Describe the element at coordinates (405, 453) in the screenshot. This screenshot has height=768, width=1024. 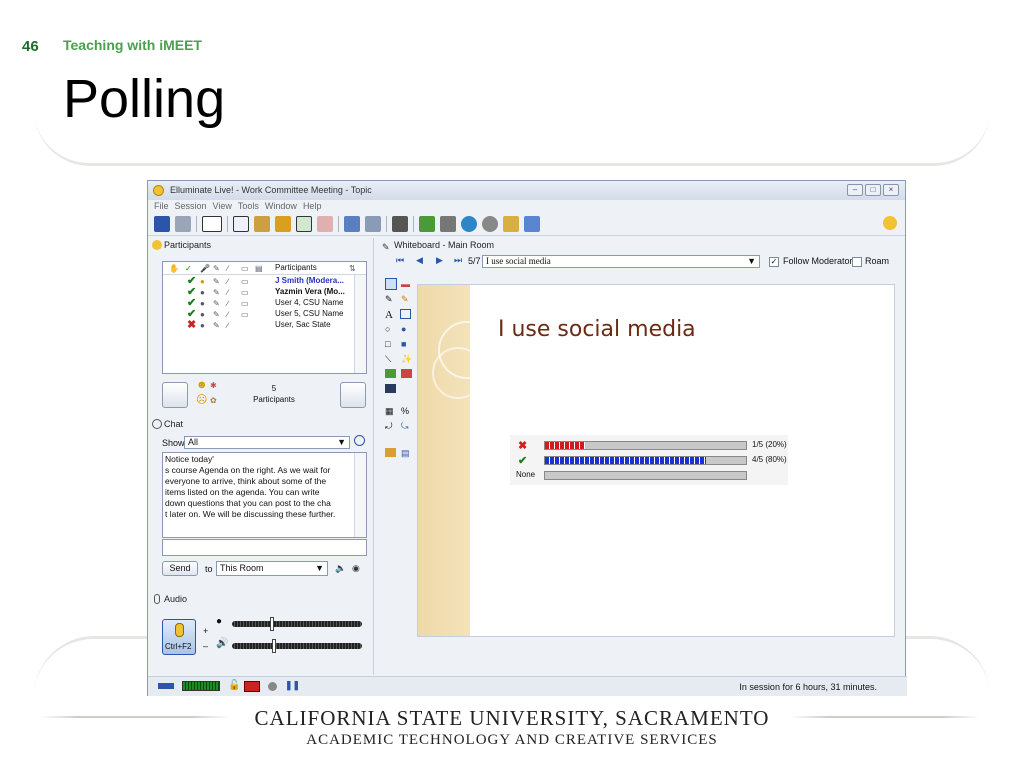
I see `export-icon: ▤` at that location.